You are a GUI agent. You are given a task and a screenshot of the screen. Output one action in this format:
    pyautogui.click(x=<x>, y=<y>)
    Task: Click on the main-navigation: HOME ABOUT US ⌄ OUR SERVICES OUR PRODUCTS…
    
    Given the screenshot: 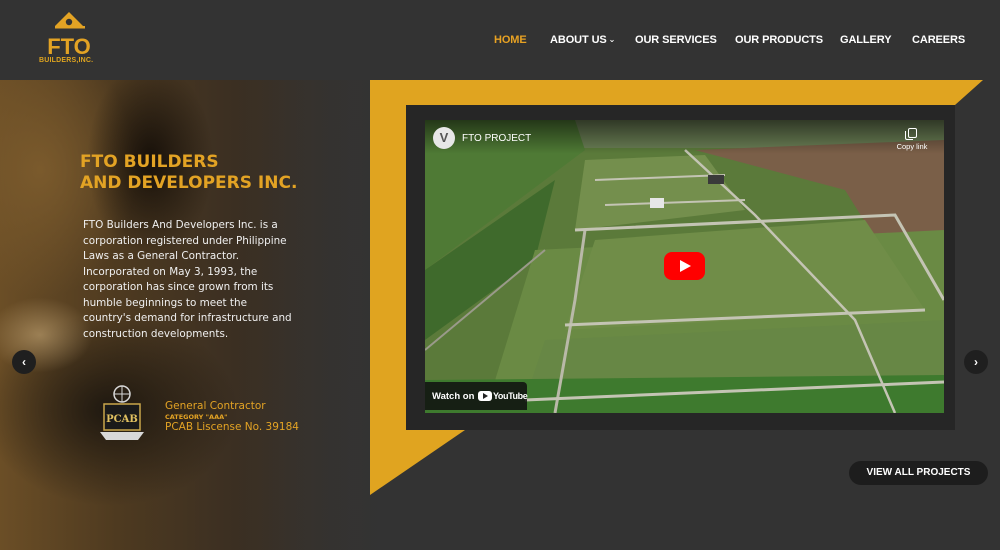 What is the action you would take?
    pyautogui.click(x=500, y=41)
    